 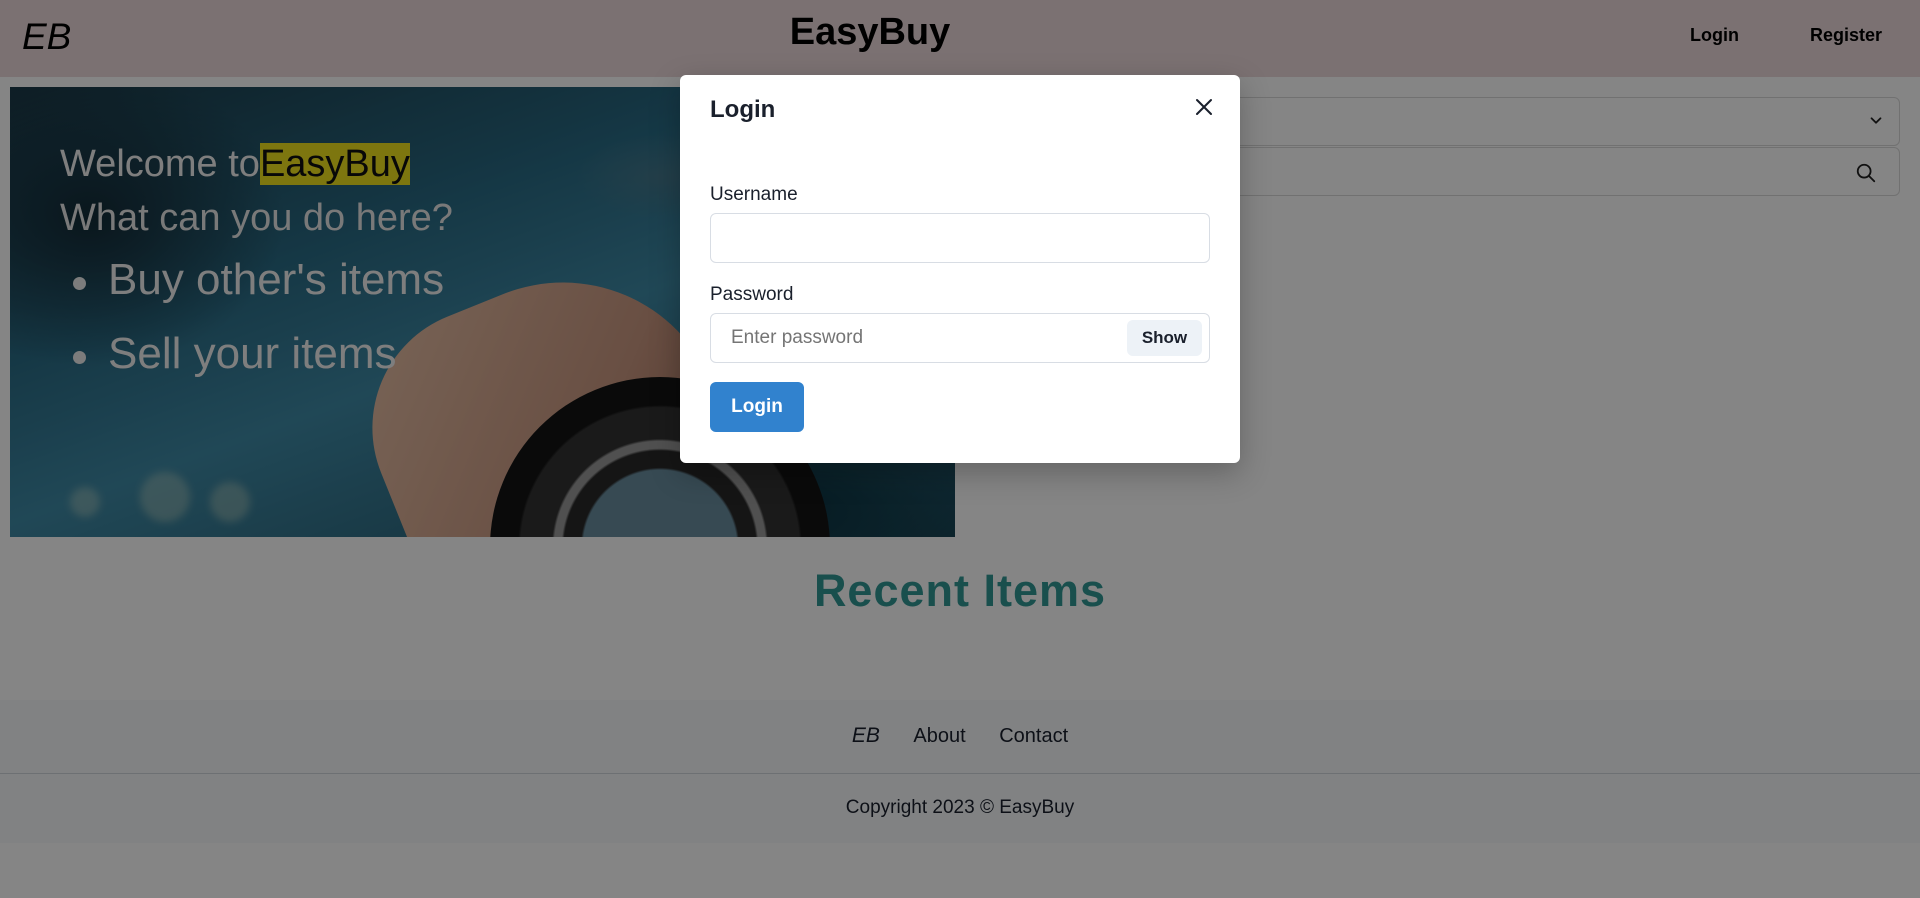 What do you see at coordinates (960, 238) in the screenshot?
I see `username-field` at bounding box center [960, 238].